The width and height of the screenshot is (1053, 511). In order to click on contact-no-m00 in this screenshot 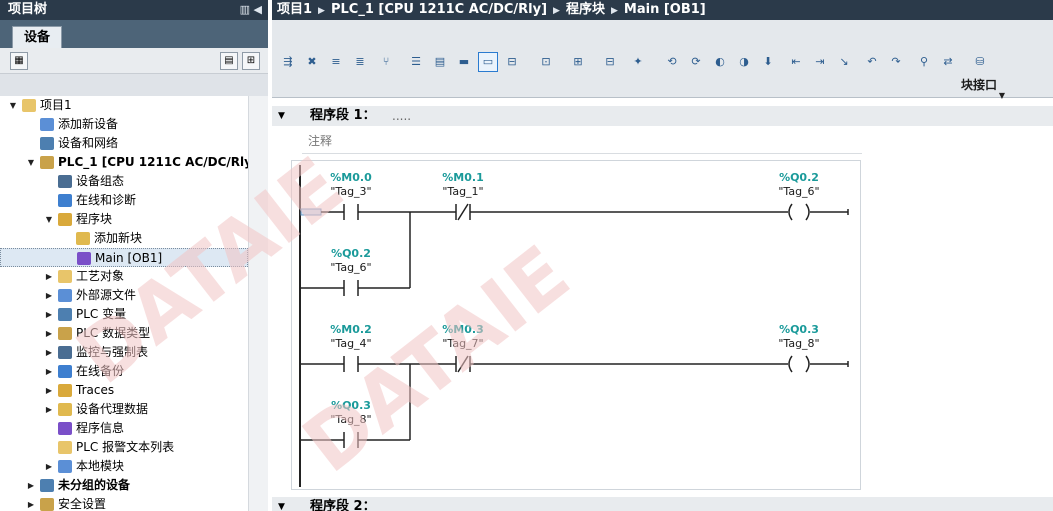, I will do `click(351, 212)`.